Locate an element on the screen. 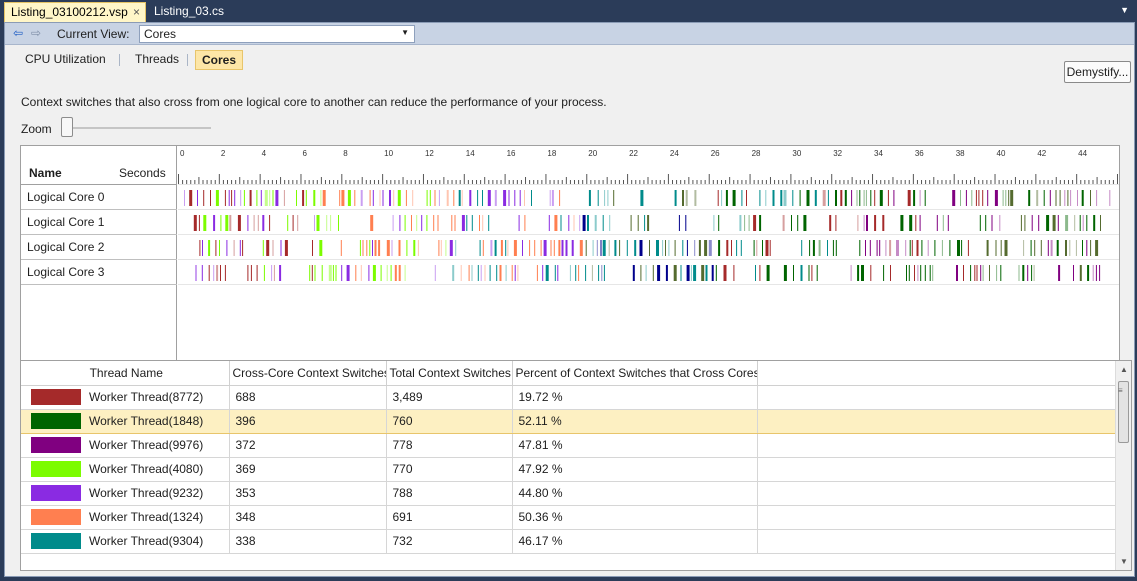 The height and width of the screenshot is (581, 1137). table-row: Worker Thread(4080) 369 770 47.92 % is located at coordinates (569, 469).